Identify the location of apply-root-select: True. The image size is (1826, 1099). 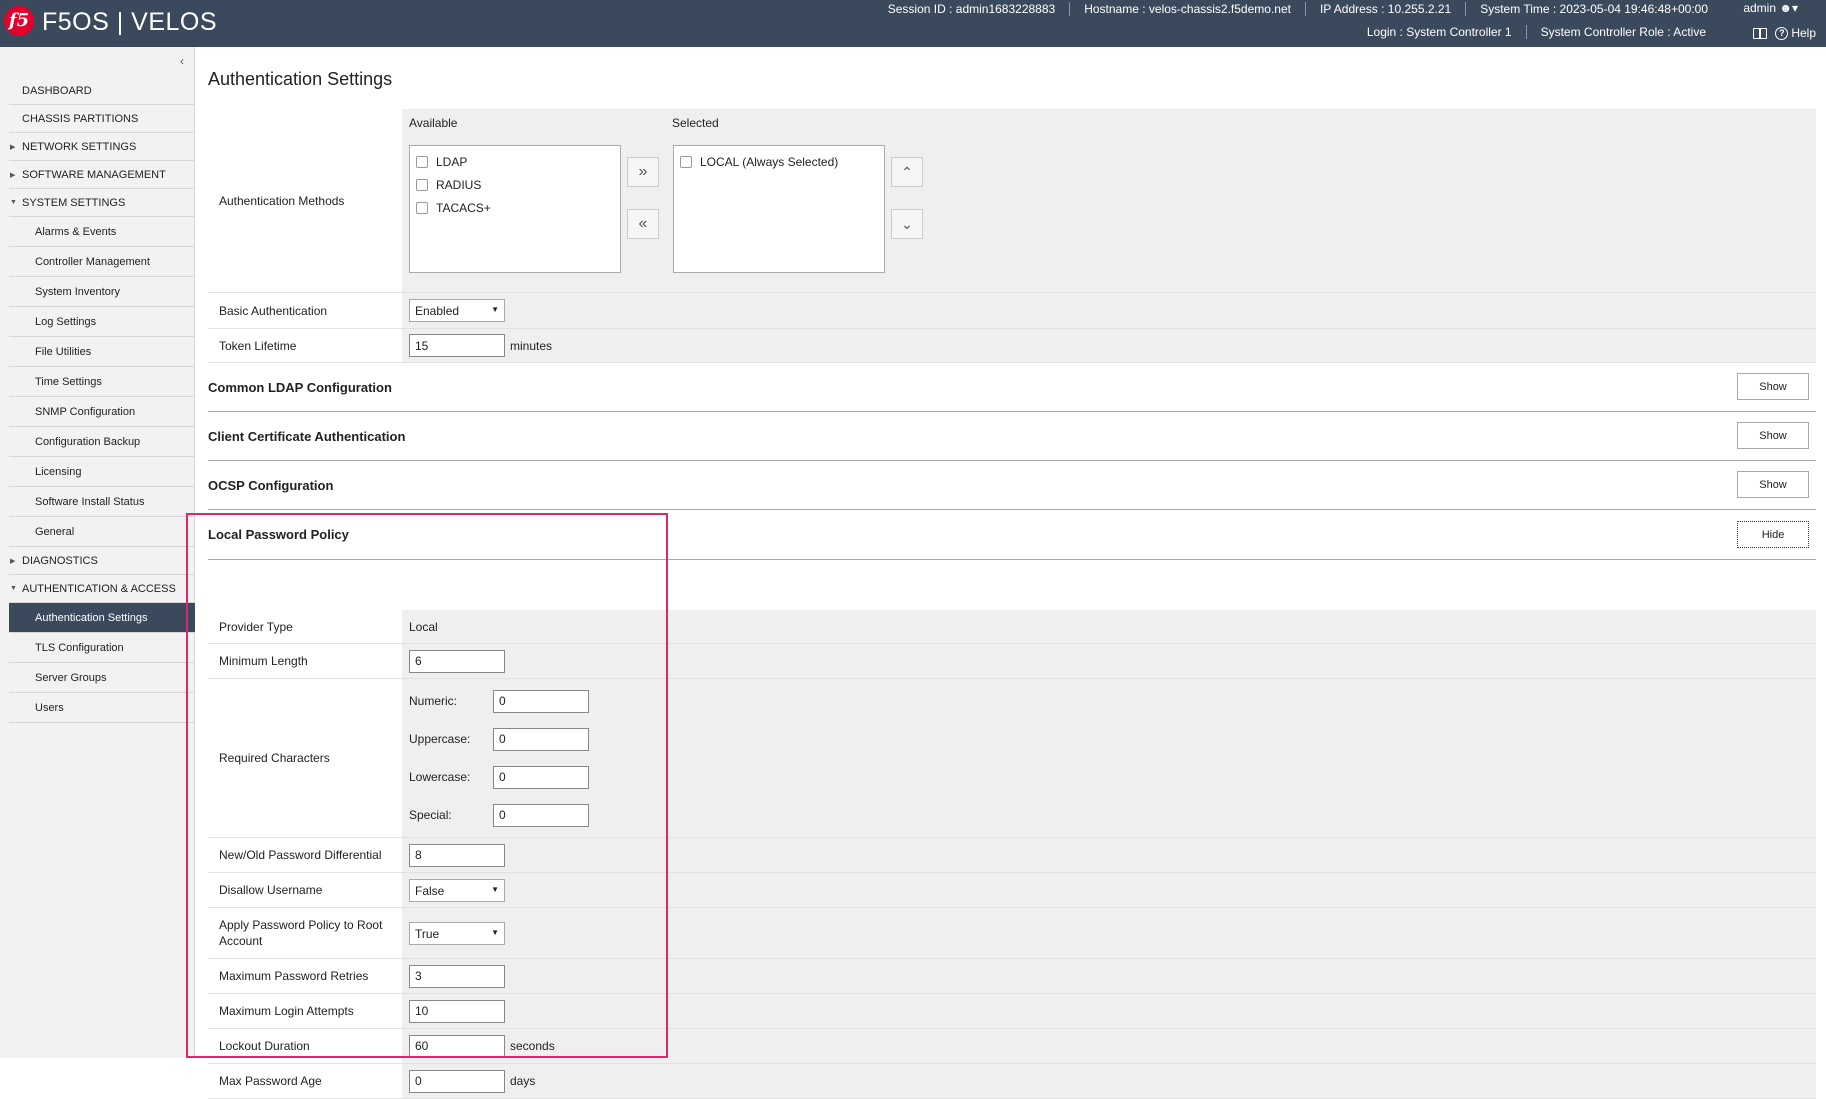
(457, 933).